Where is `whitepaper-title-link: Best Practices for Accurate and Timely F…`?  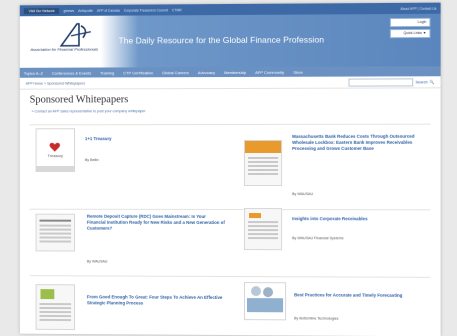 whitepaper-title-link: Best Practices for Accurate and Timely F… is located at coordinates (359, 295).